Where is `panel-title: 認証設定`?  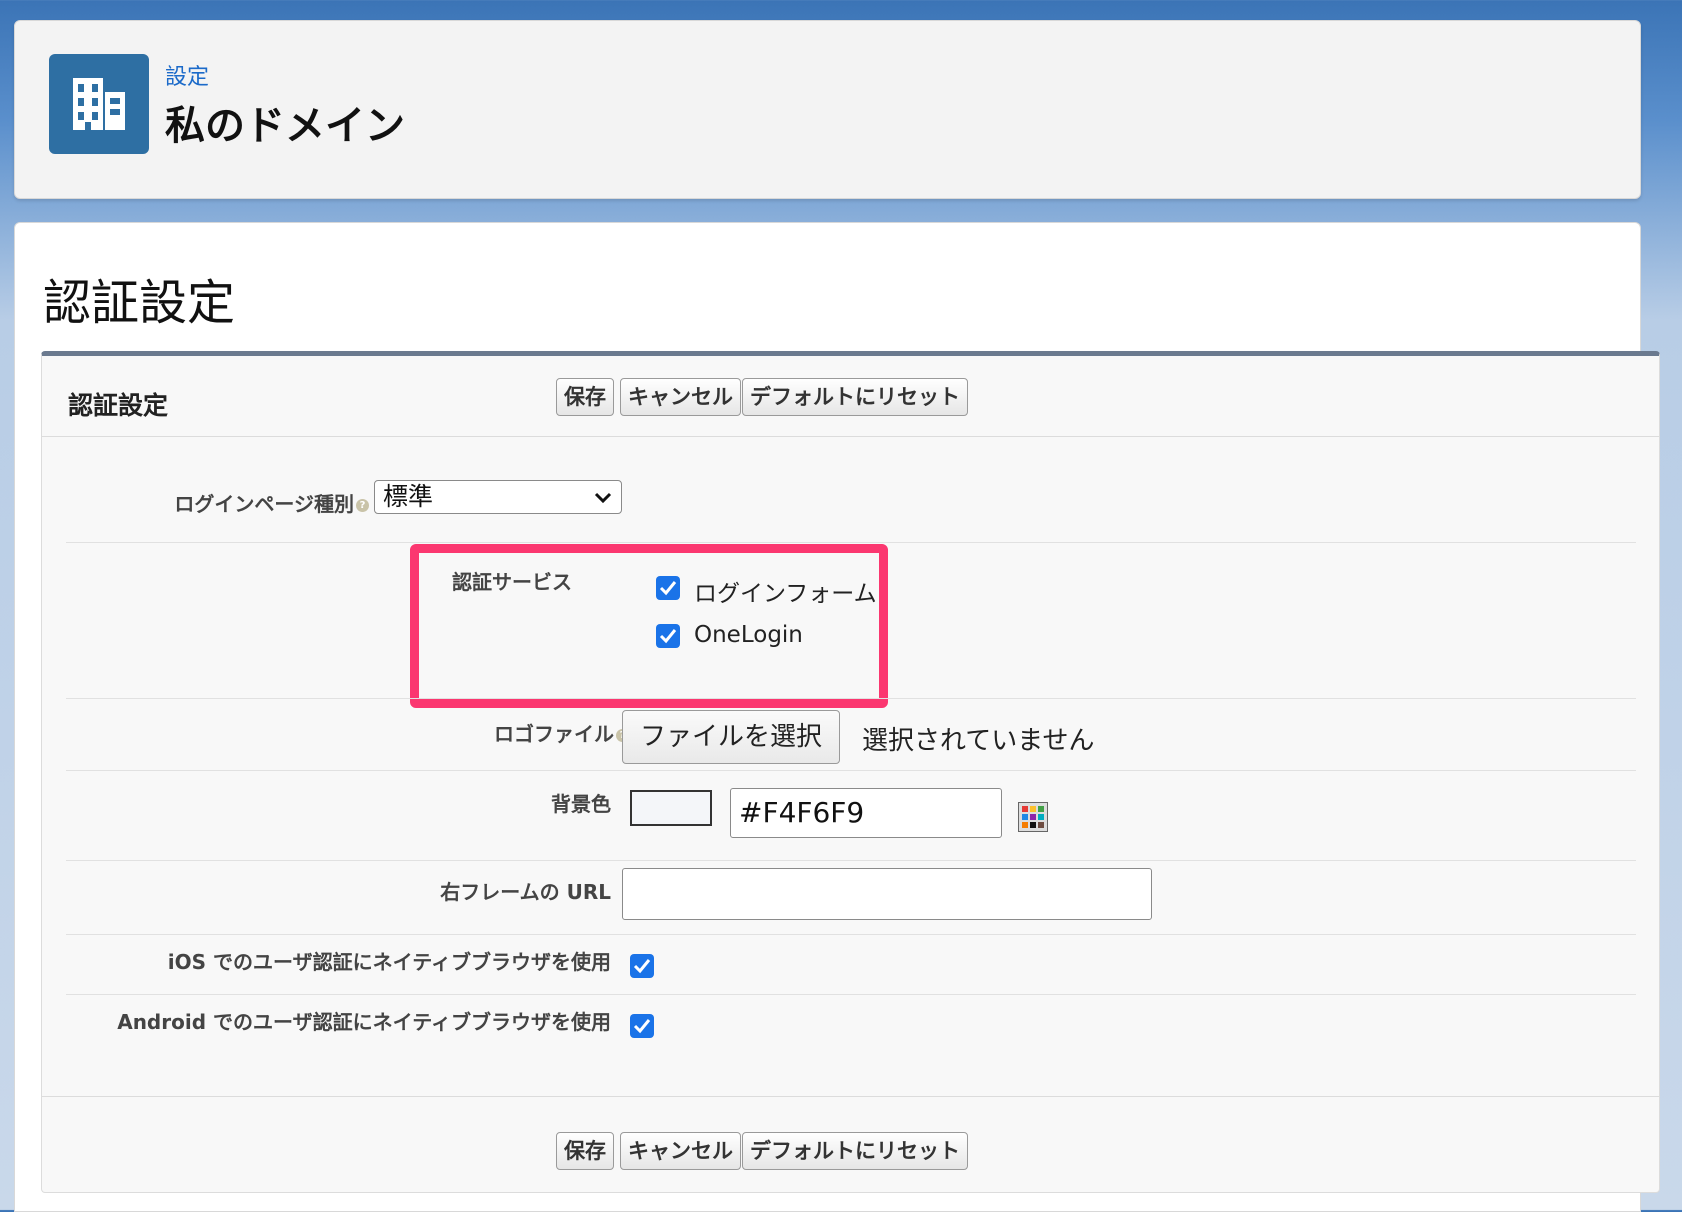 panel-title: 認証設定 is located at coordinates (118, 405).